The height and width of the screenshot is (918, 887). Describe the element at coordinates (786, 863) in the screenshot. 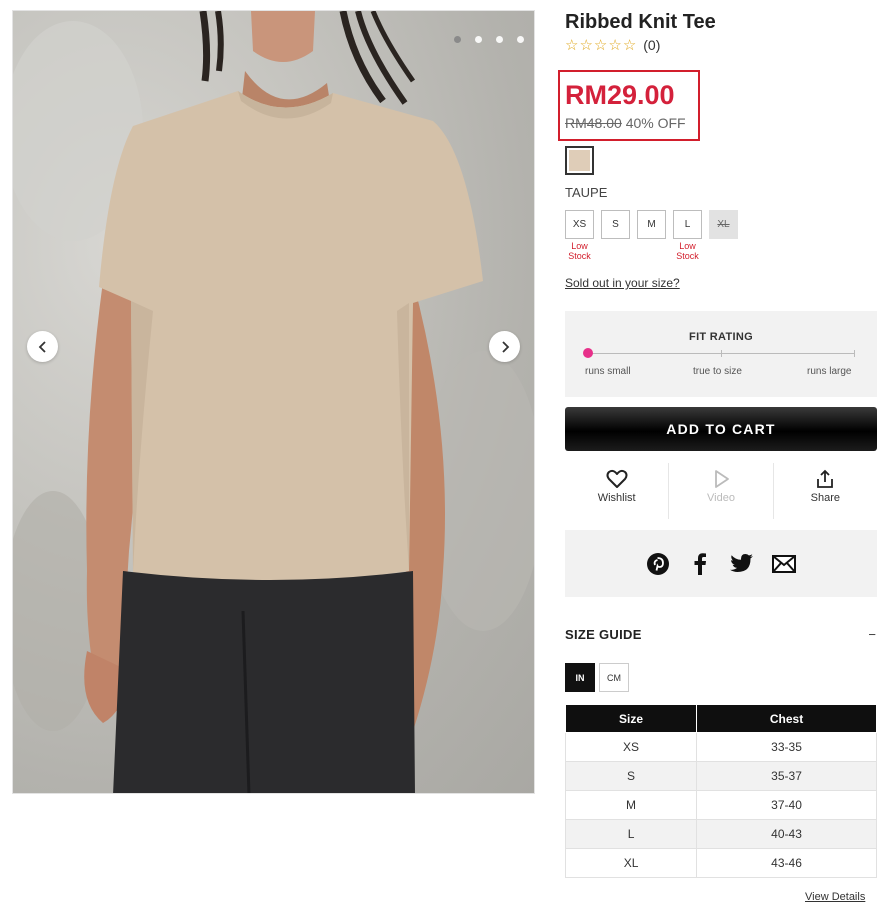

I see `table-cell: 43-46` at that location.